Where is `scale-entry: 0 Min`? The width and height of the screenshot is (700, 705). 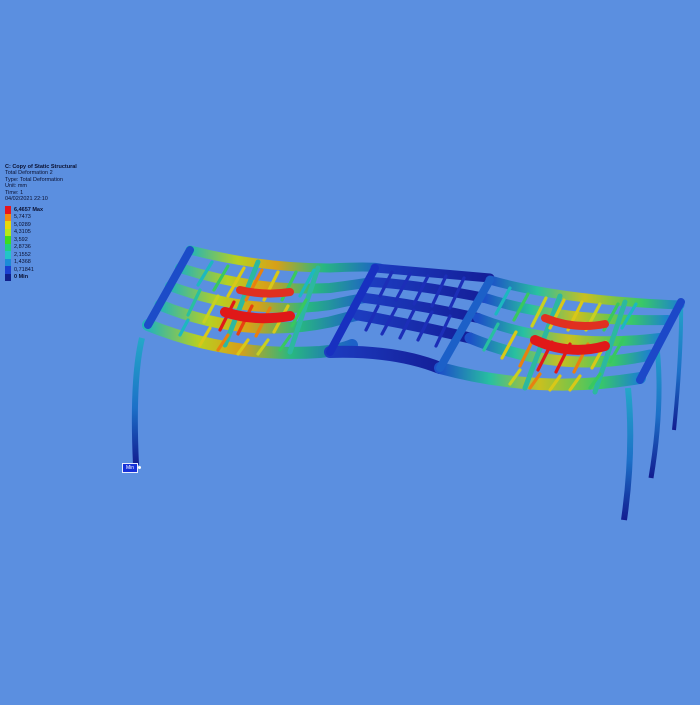 scale-entry: 0 Min is located at coordinates (41, 277).